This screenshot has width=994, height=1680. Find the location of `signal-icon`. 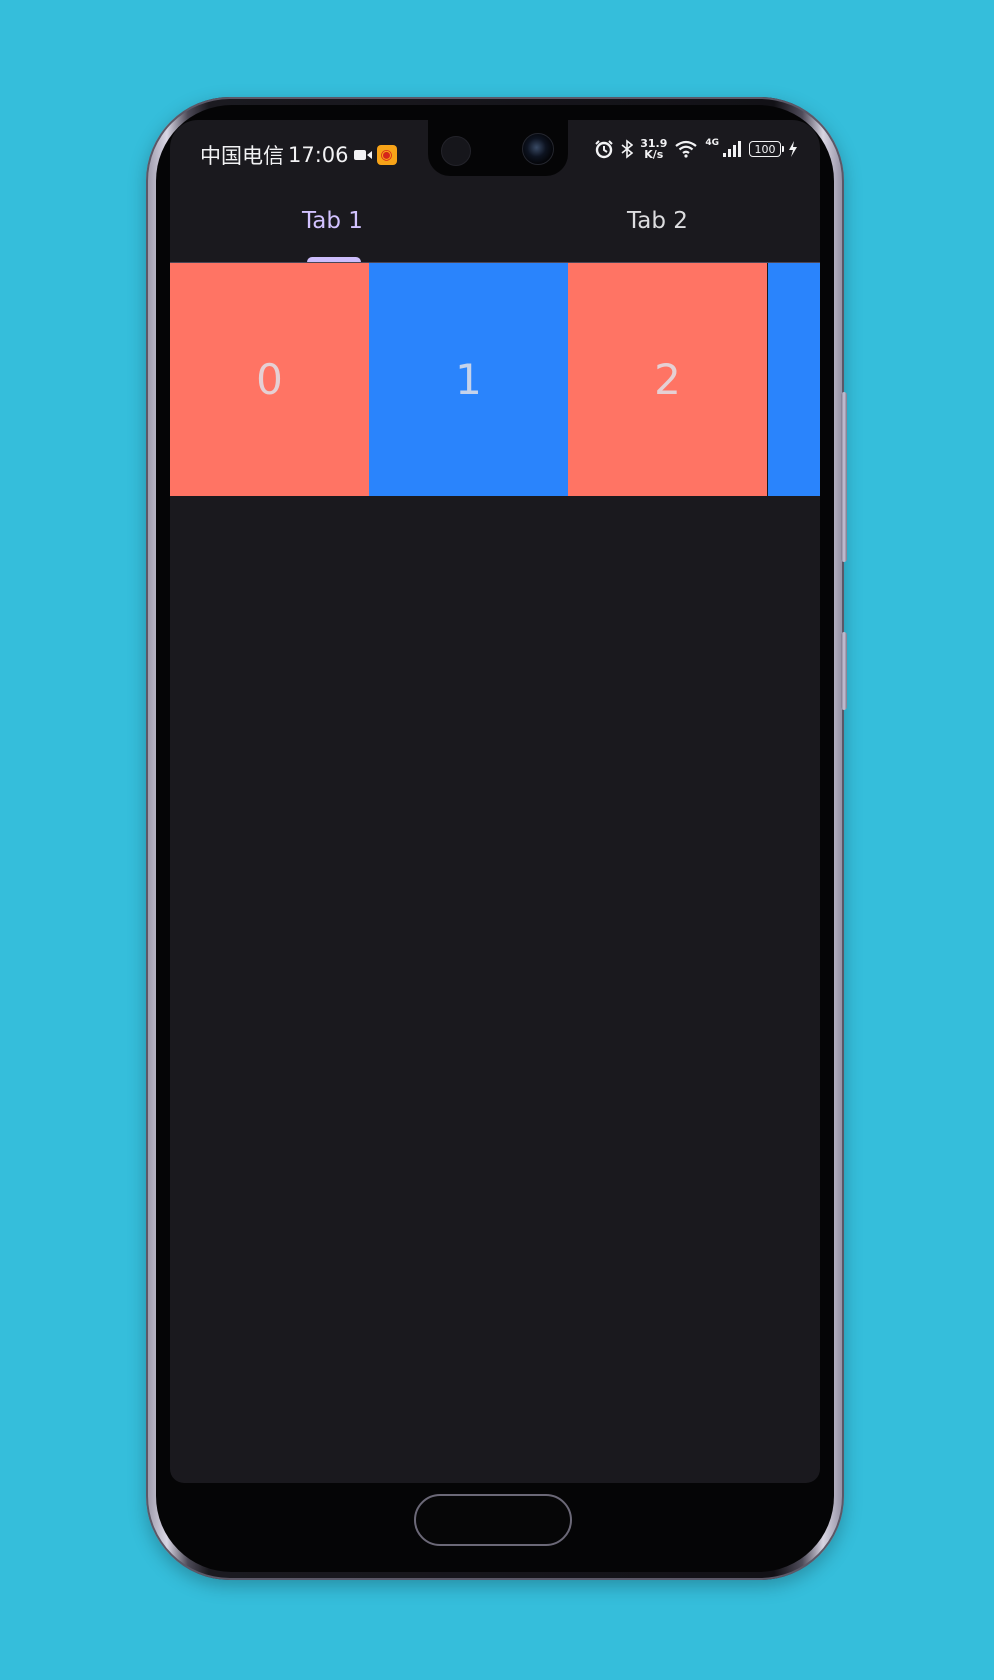

signal-icon is located at coordinates (732, 149).